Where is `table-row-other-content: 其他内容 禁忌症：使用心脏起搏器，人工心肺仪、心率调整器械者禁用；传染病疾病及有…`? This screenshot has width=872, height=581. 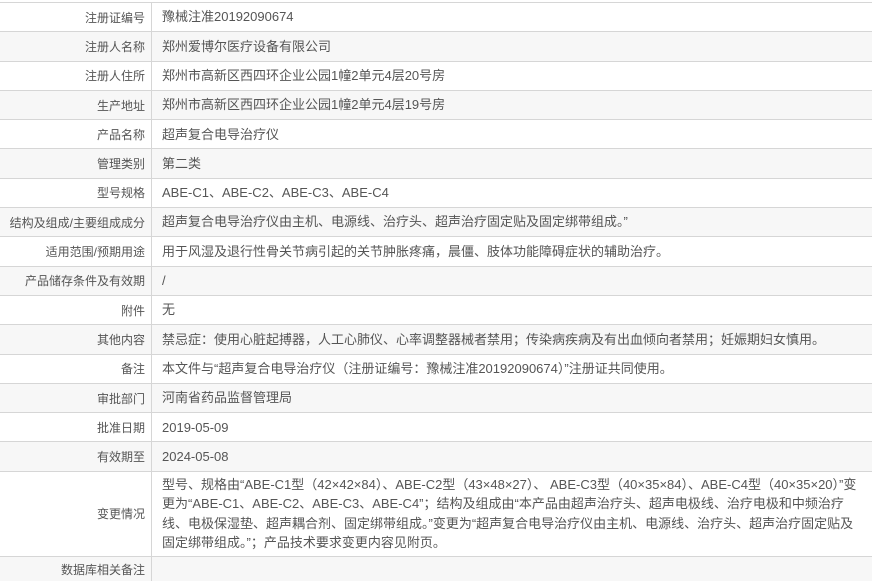
table-row-other-content: 其他内容 禁忌症：使用心脏起搏器，人工心肺仪、心率调整器械者禁用；传染病疾病及有… is located at coordinates (436, 339).